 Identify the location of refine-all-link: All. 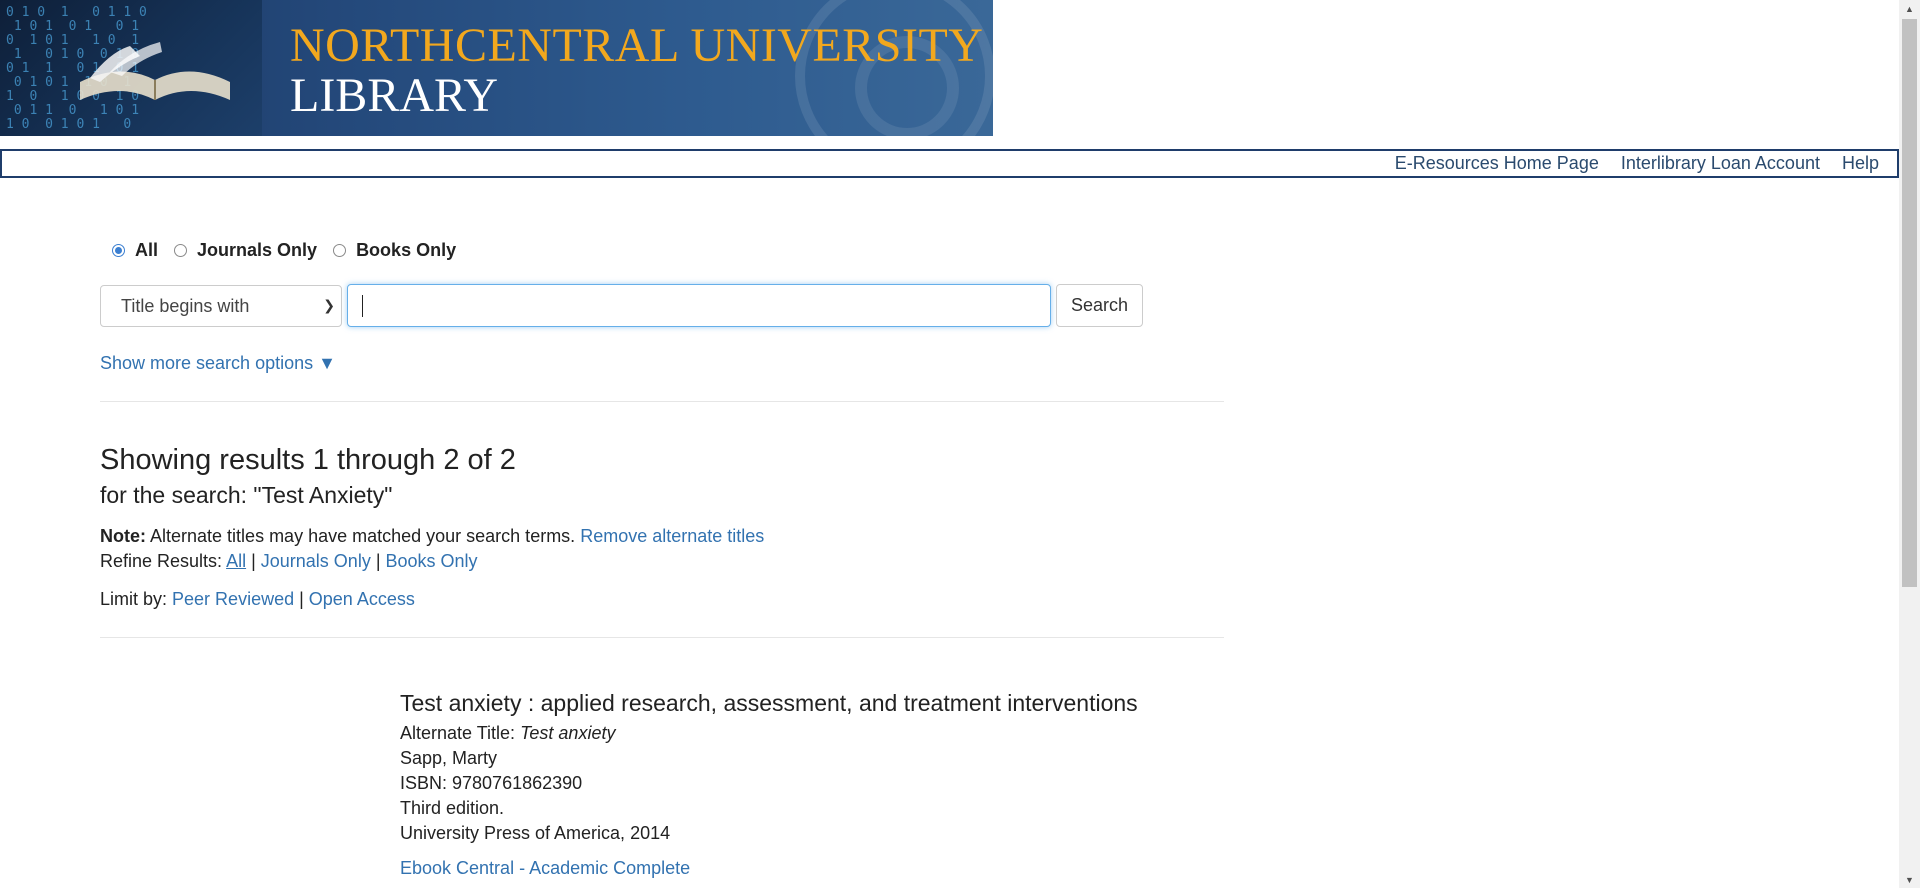
(236, 561).